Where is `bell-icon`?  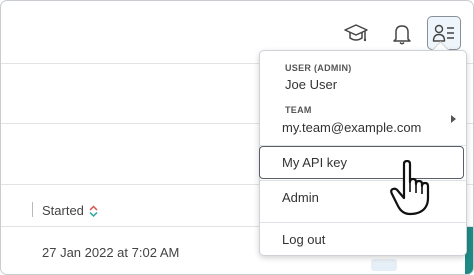 bell-icon is located at coordinates (402, 34).